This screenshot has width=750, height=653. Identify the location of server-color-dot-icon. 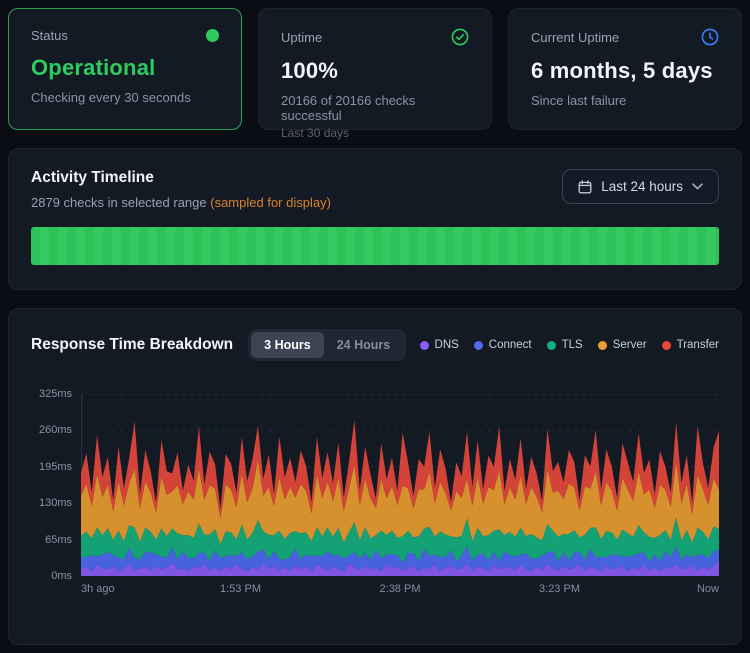
(602, 345).